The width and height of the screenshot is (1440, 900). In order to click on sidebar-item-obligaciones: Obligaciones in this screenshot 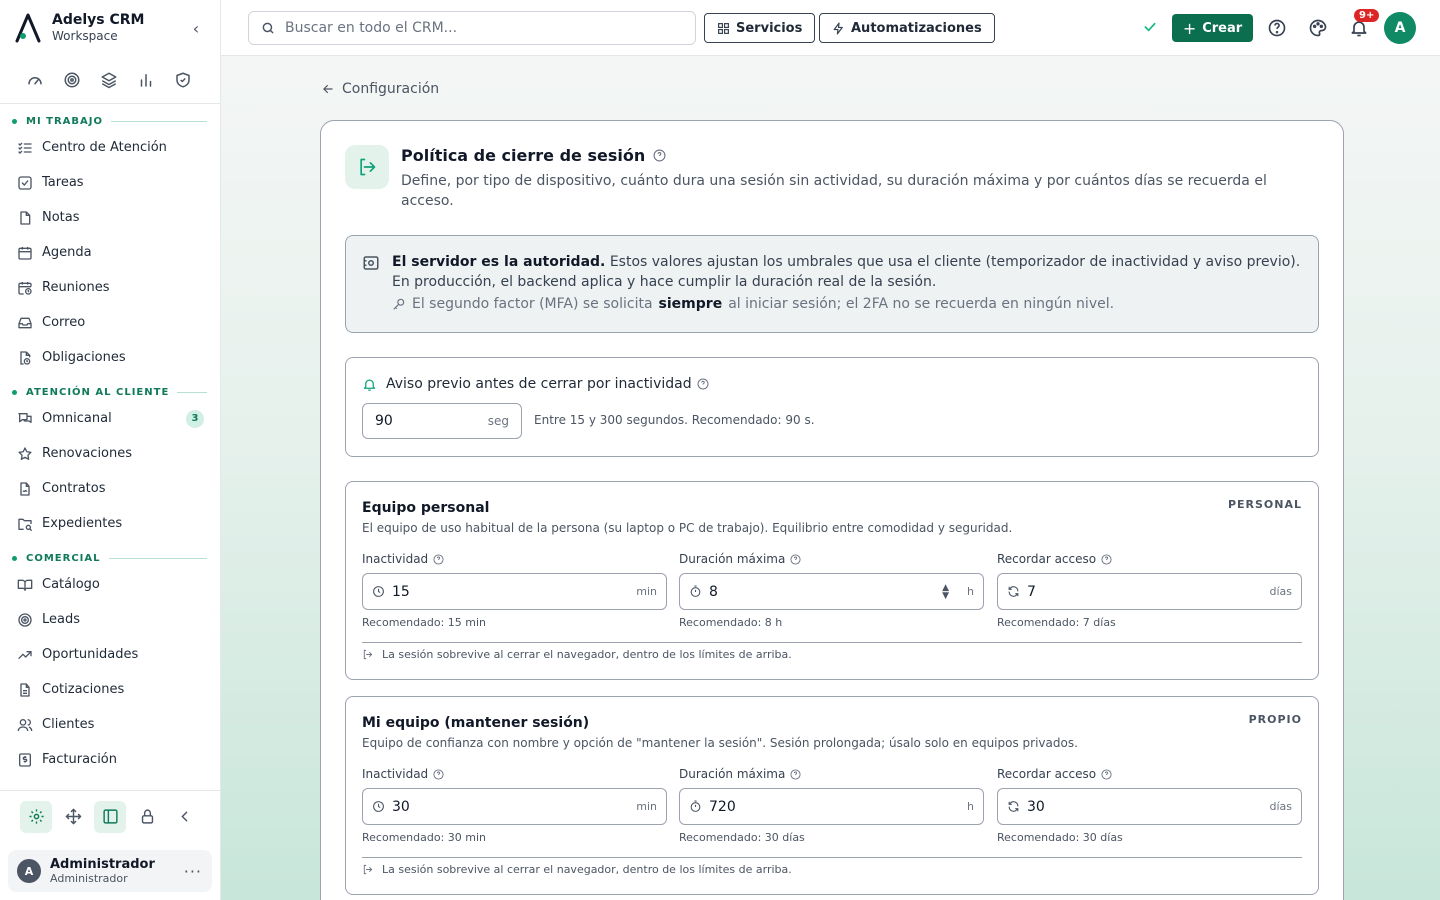, I will do `click(110, 357)`.